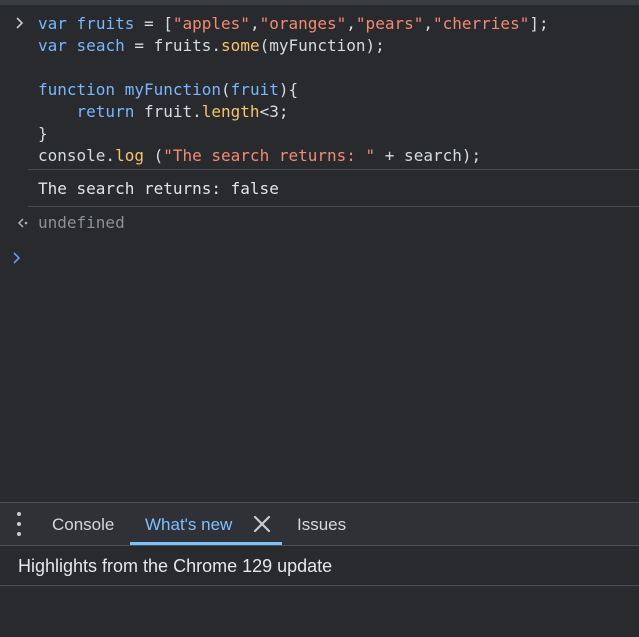  What do you see at coordinates (43, 133) in the screenshot?
I see `code-line: }` at bounding box center [43, 133].